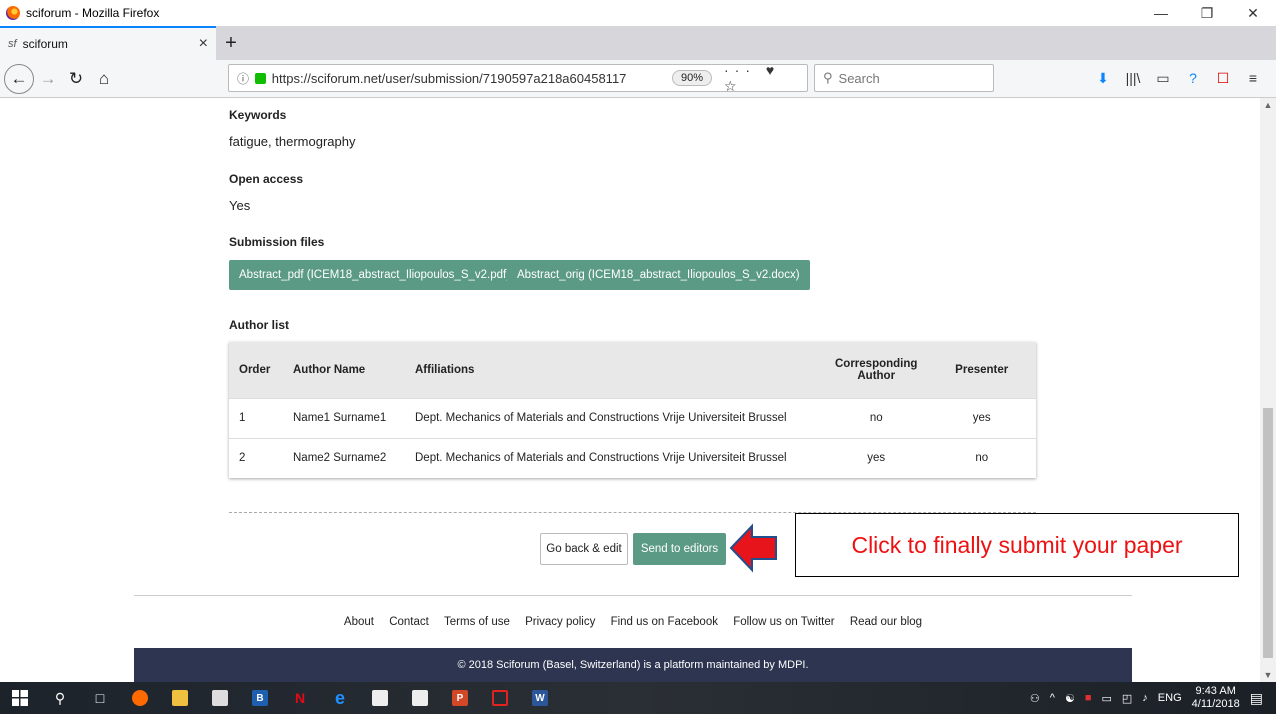 The width and height of the screenshot is (1276, 714). What do you see at coordinates (981, 417) in the screenshot?
I see `cell-presenter: yes` at bounding box center [981, 417].